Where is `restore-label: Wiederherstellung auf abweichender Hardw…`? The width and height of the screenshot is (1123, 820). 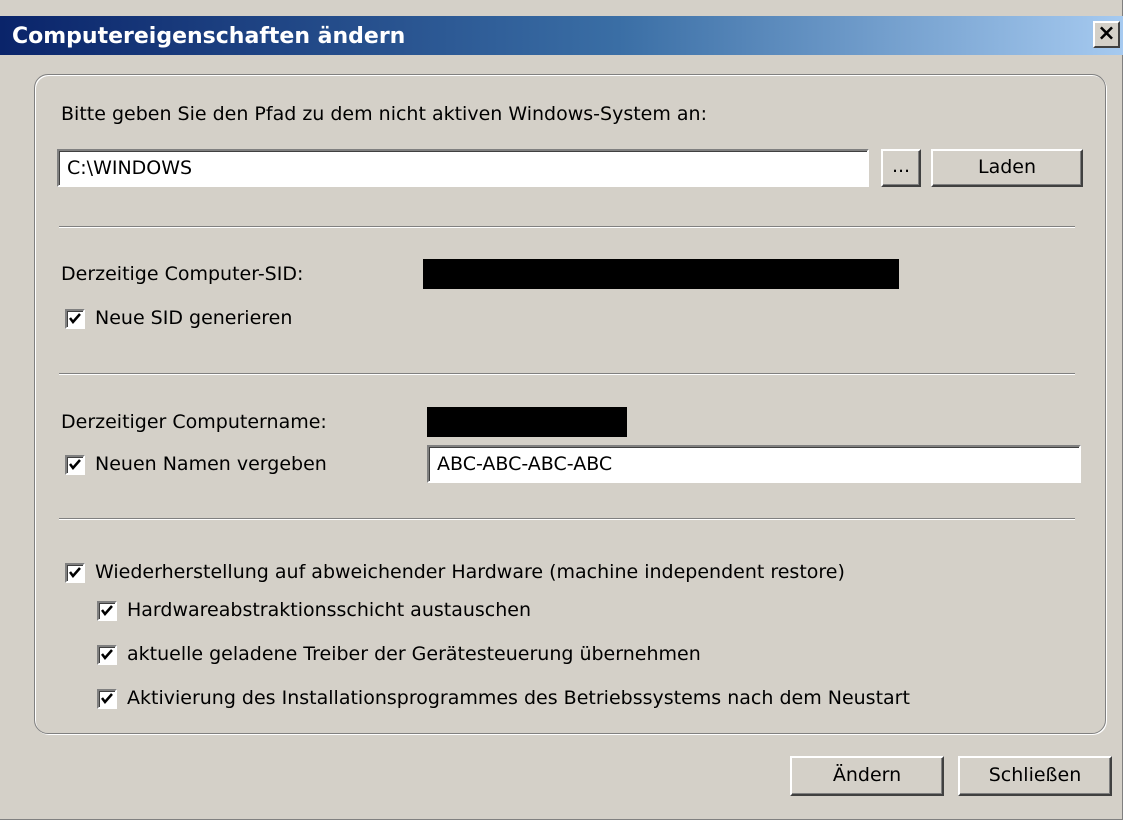 restore-label: Wiederherstellung auf abweichender Hardw… is located at coordinates (470, 572).